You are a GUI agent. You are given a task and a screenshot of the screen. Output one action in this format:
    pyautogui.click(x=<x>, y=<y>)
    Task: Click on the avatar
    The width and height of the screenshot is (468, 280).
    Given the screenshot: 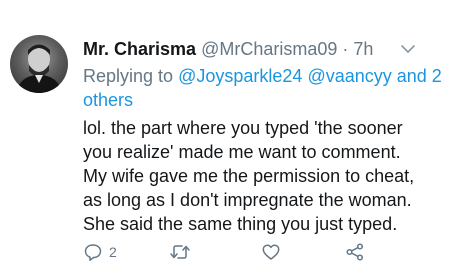 What is the action you would take?
    pyautogui.click(x=39, y=64)
    